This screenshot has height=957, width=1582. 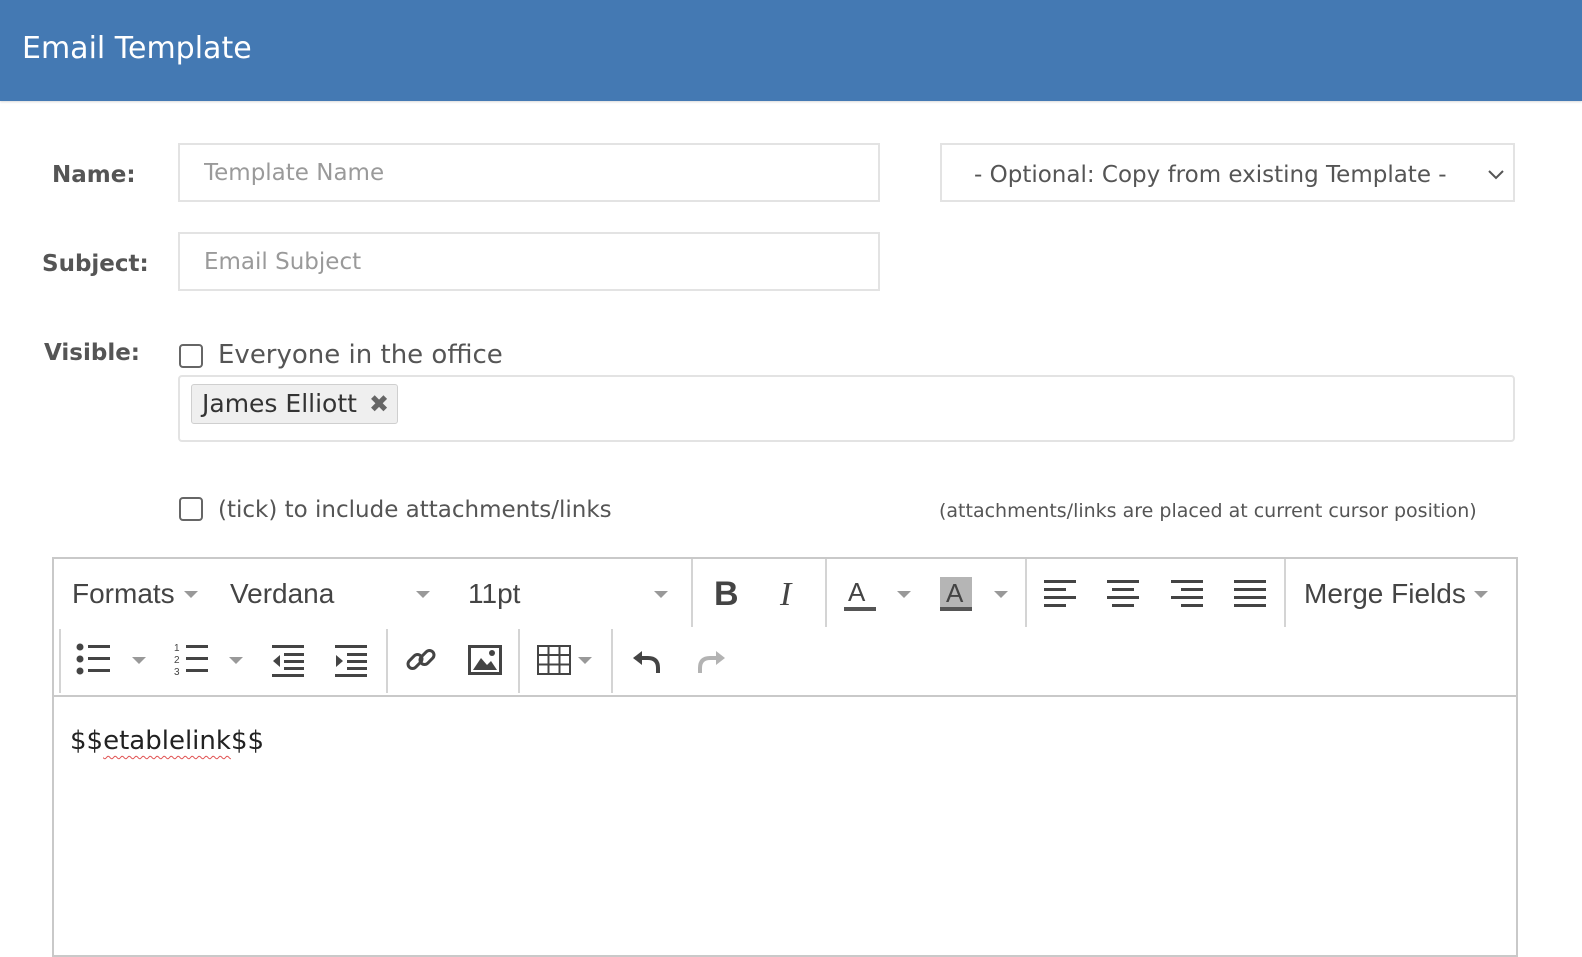 What do you see at coordinates (791, 50) in the screenshot?
I see `modal-header: Email Template` at bounding box center [791, 50].